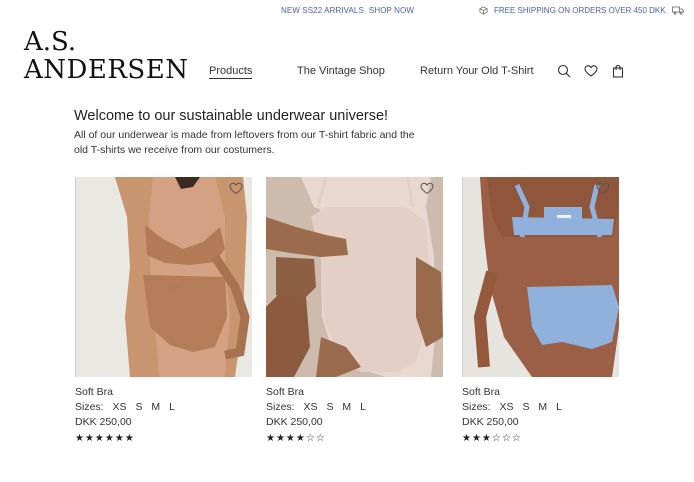  Describe the element at coordinates (341, 71) in the screenshot. I see `nav-vintage-shop: The Vintage Shop` at that location.